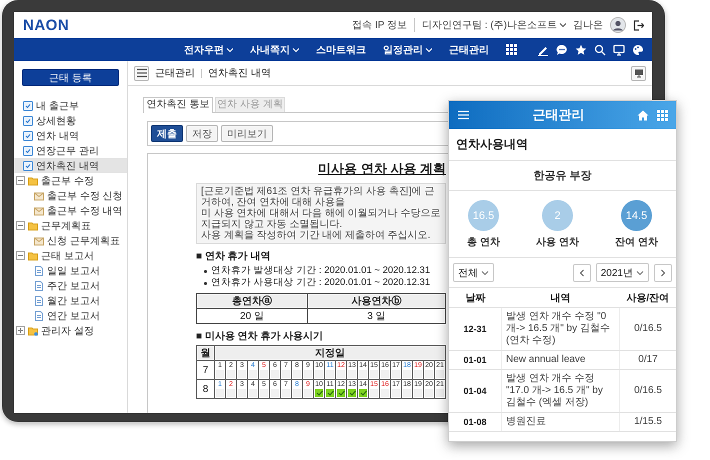 The height and width of the screenshot is (460, 710). I want to click on sidebar-item: 신청 근무계획표, so click(70, 240).